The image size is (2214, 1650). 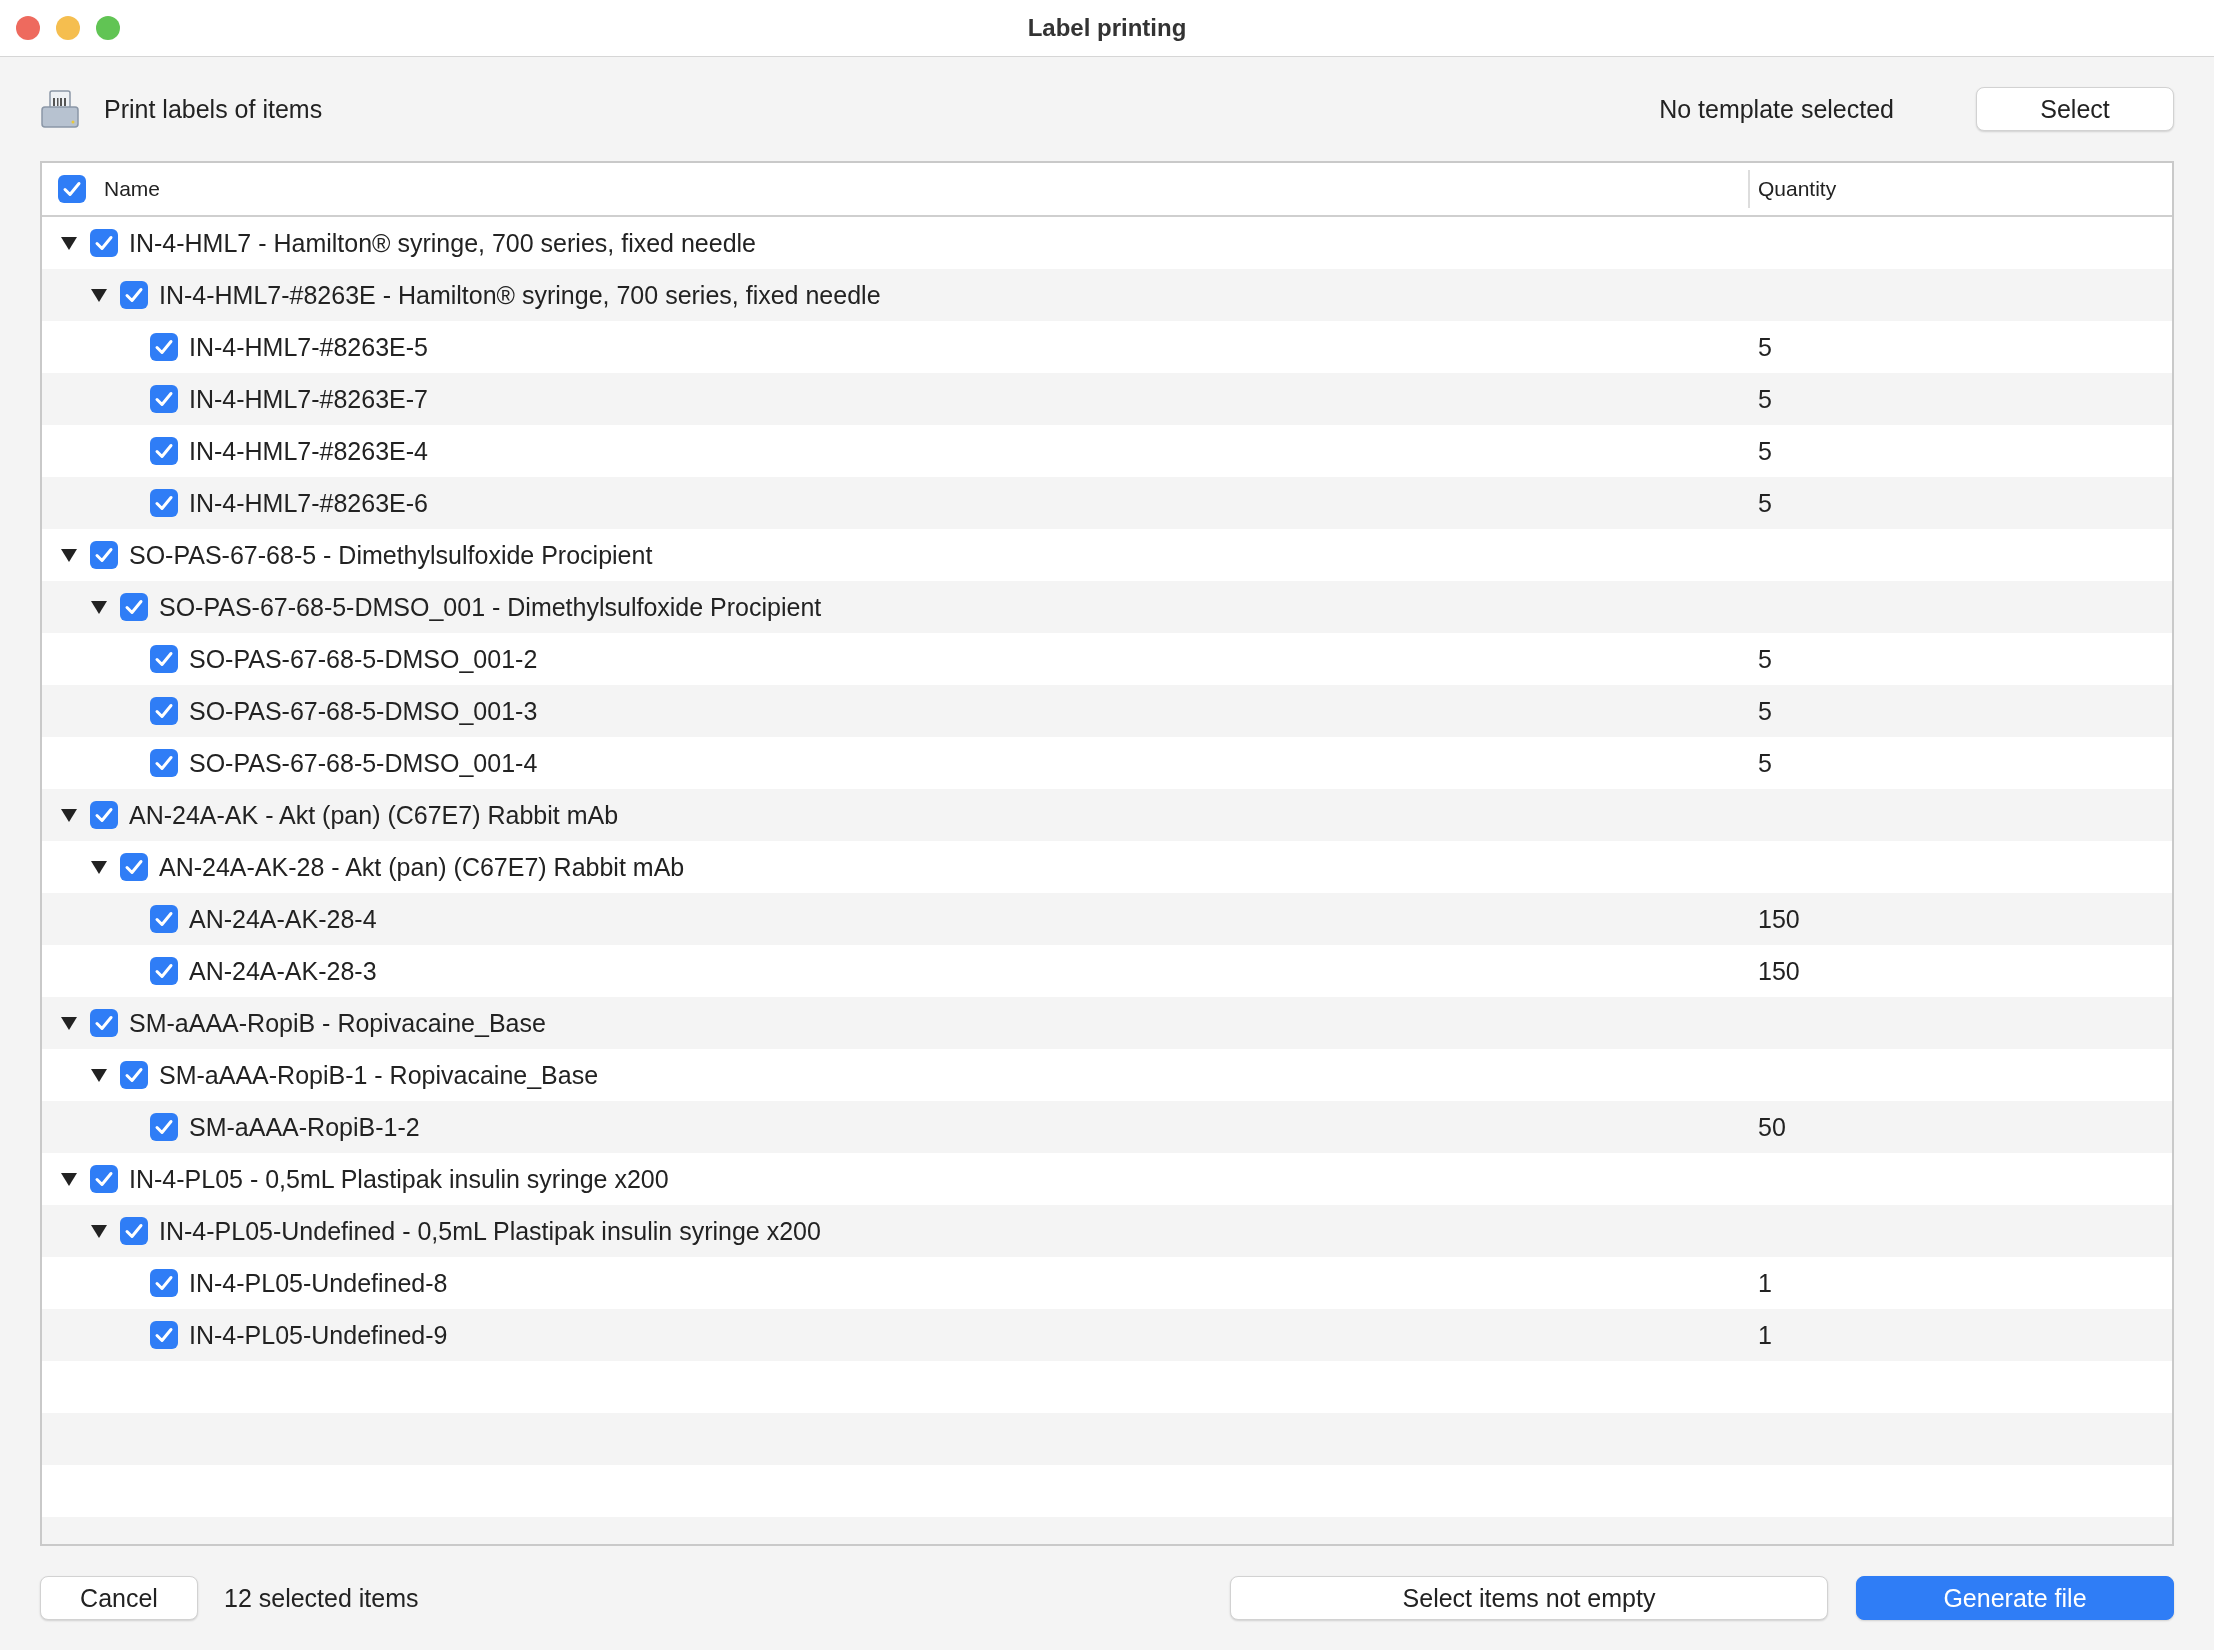 I want to click on item-name: IN-4-PL05 - 0,5mL Plastipak insulin syringe x200, so click(x=399, y=1179).